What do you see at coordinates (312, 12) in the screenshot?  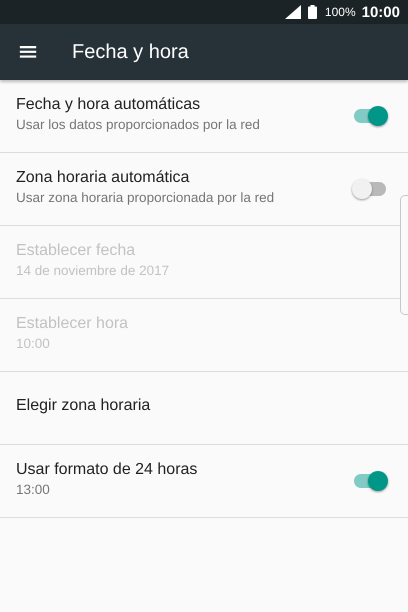 I see `battery-icon` at bounding box center [312, 12].